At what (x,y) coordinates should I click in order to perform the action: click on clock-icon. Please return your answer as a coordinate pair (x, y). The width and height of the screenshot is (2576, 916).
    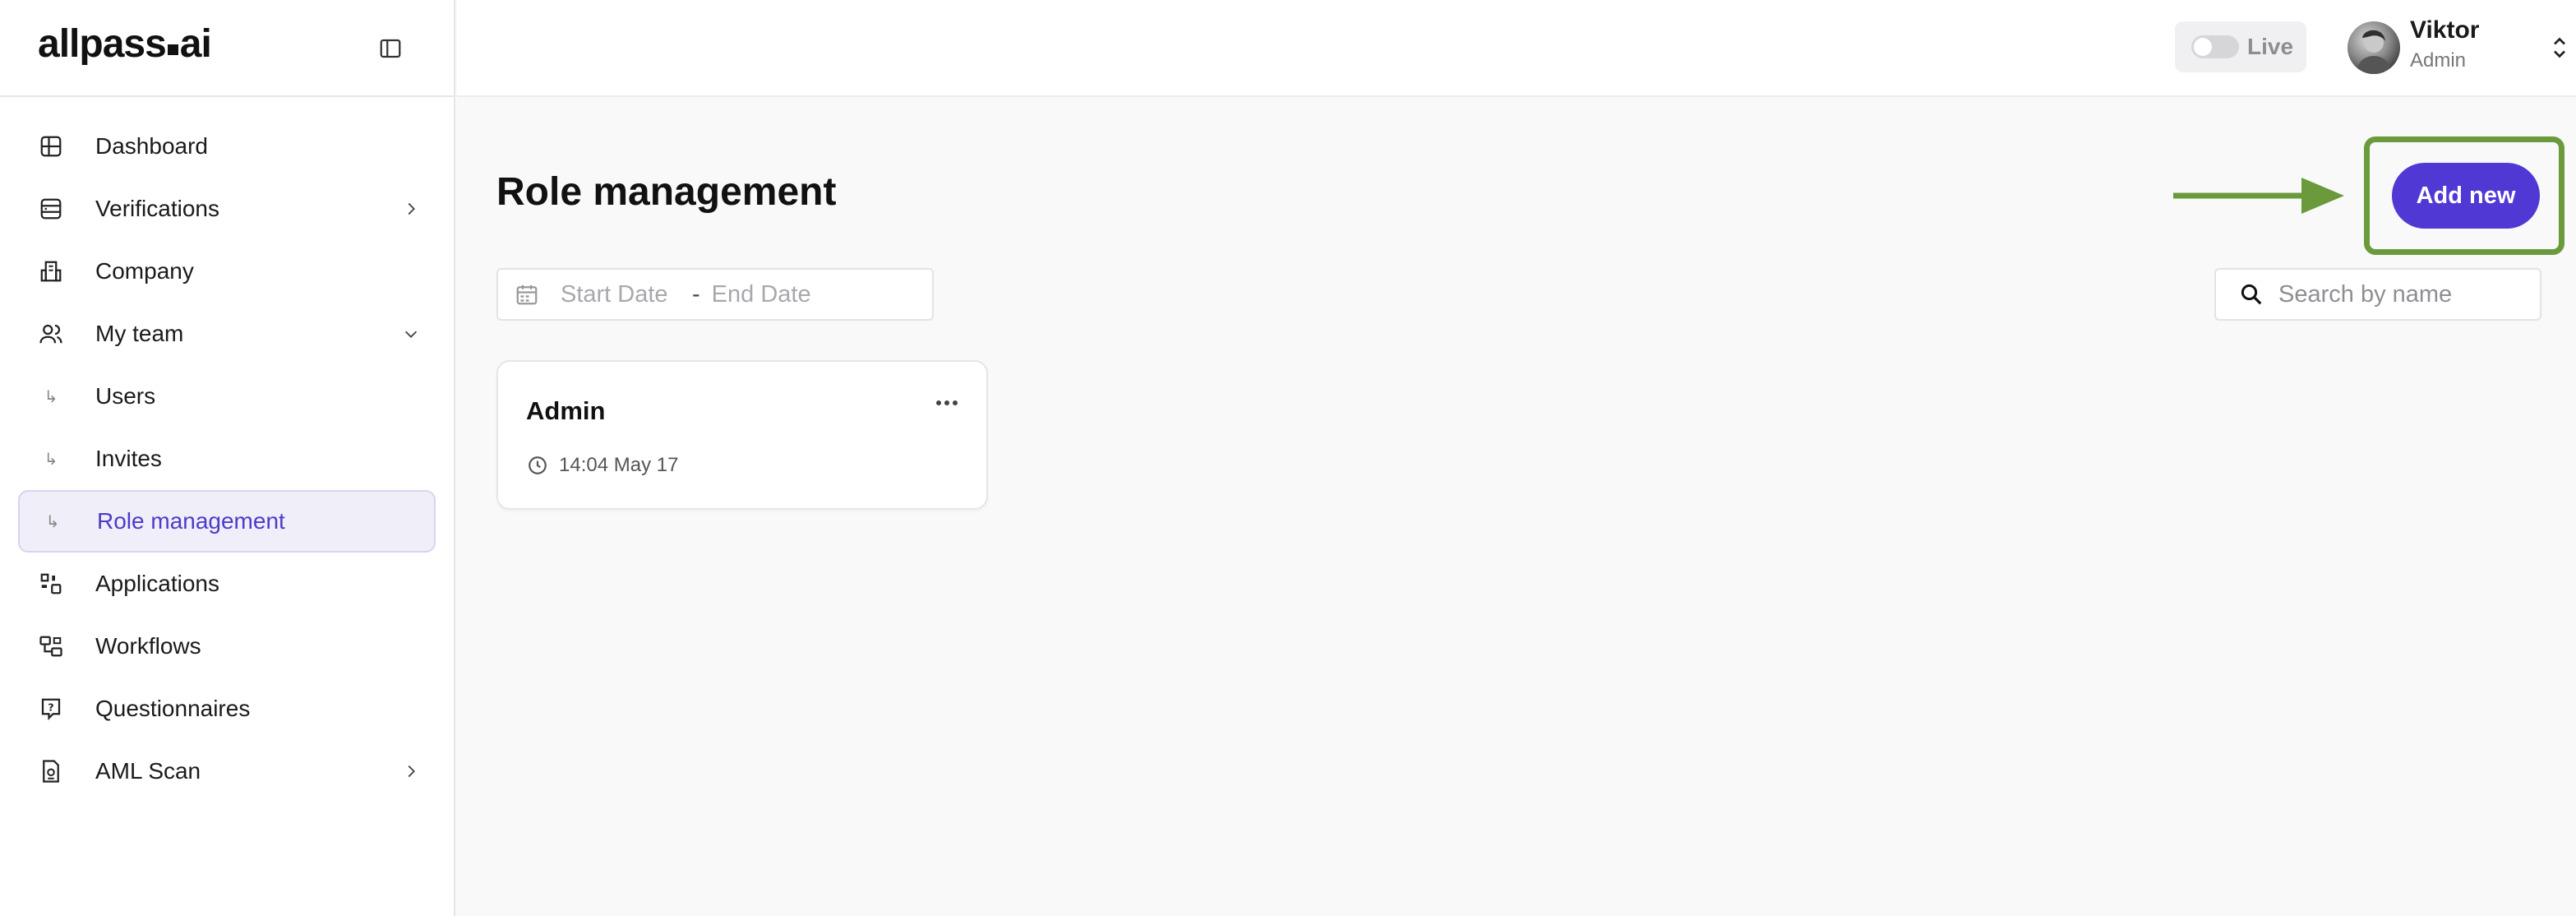
    Looking at the image, I should click on (537, 465).